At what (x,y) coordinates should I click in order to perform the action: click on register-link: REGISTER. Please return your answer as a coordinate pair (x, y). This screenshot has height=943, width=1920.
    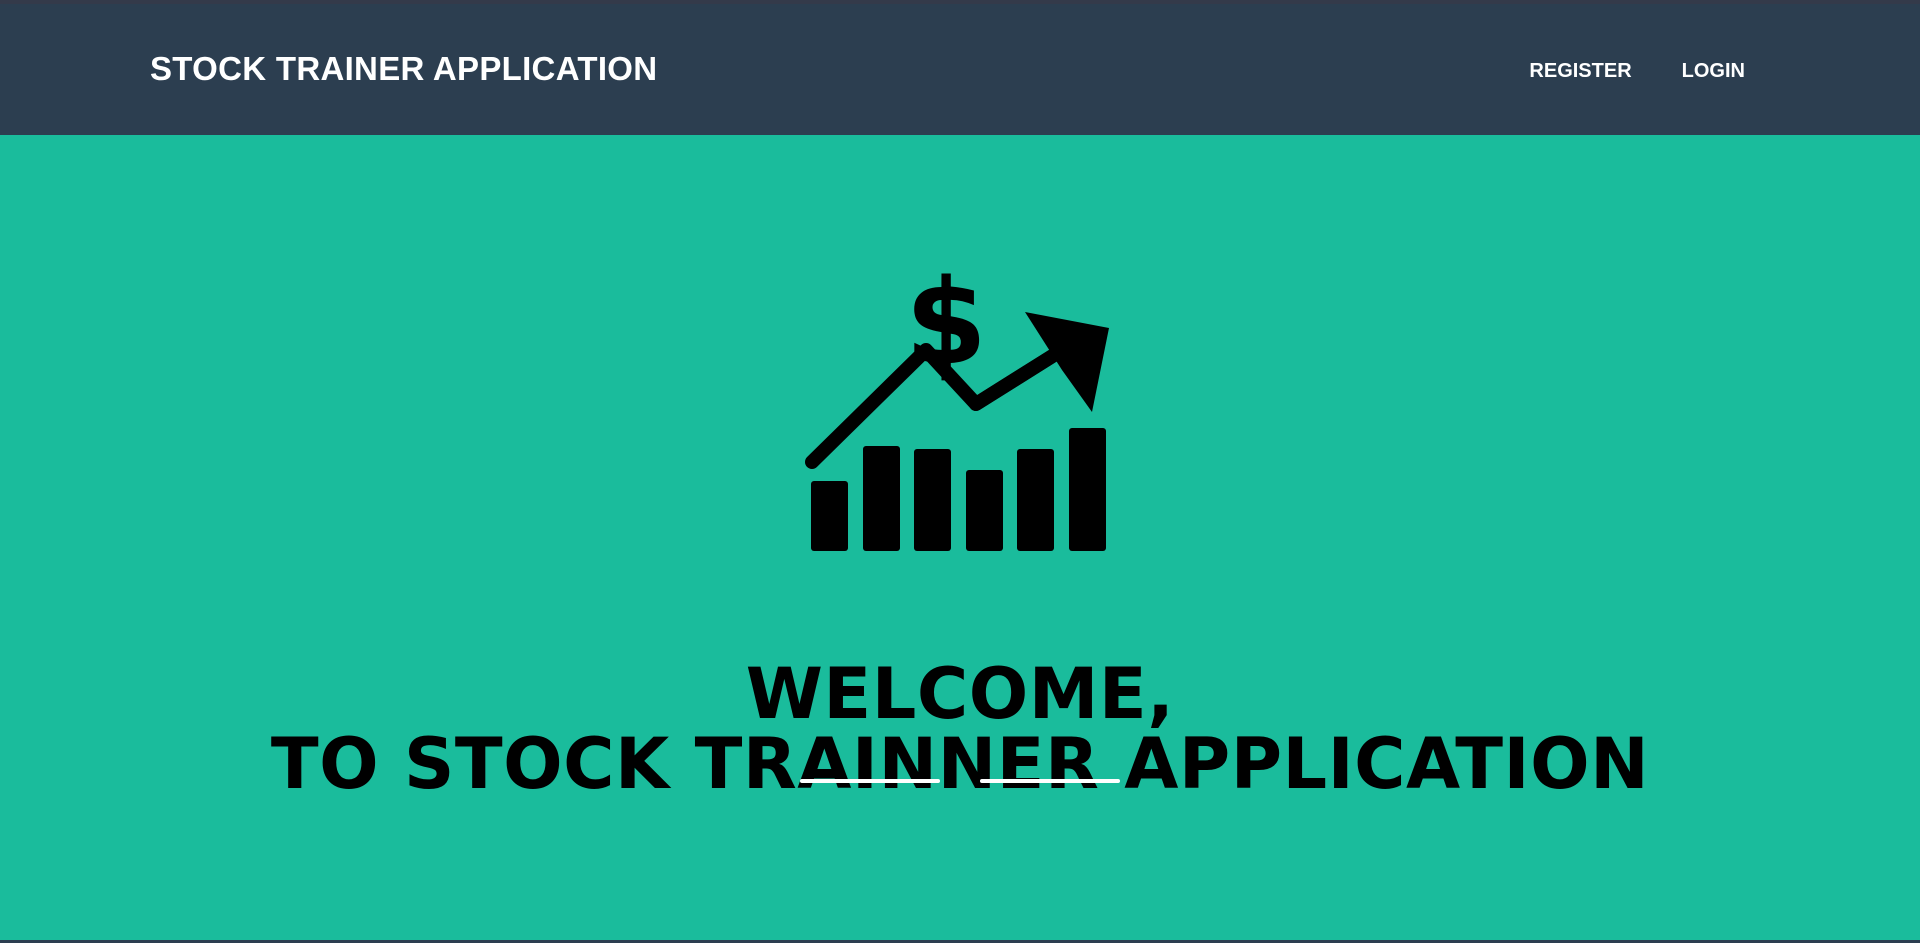
    Looking at the image, I should click on (1580, 71).